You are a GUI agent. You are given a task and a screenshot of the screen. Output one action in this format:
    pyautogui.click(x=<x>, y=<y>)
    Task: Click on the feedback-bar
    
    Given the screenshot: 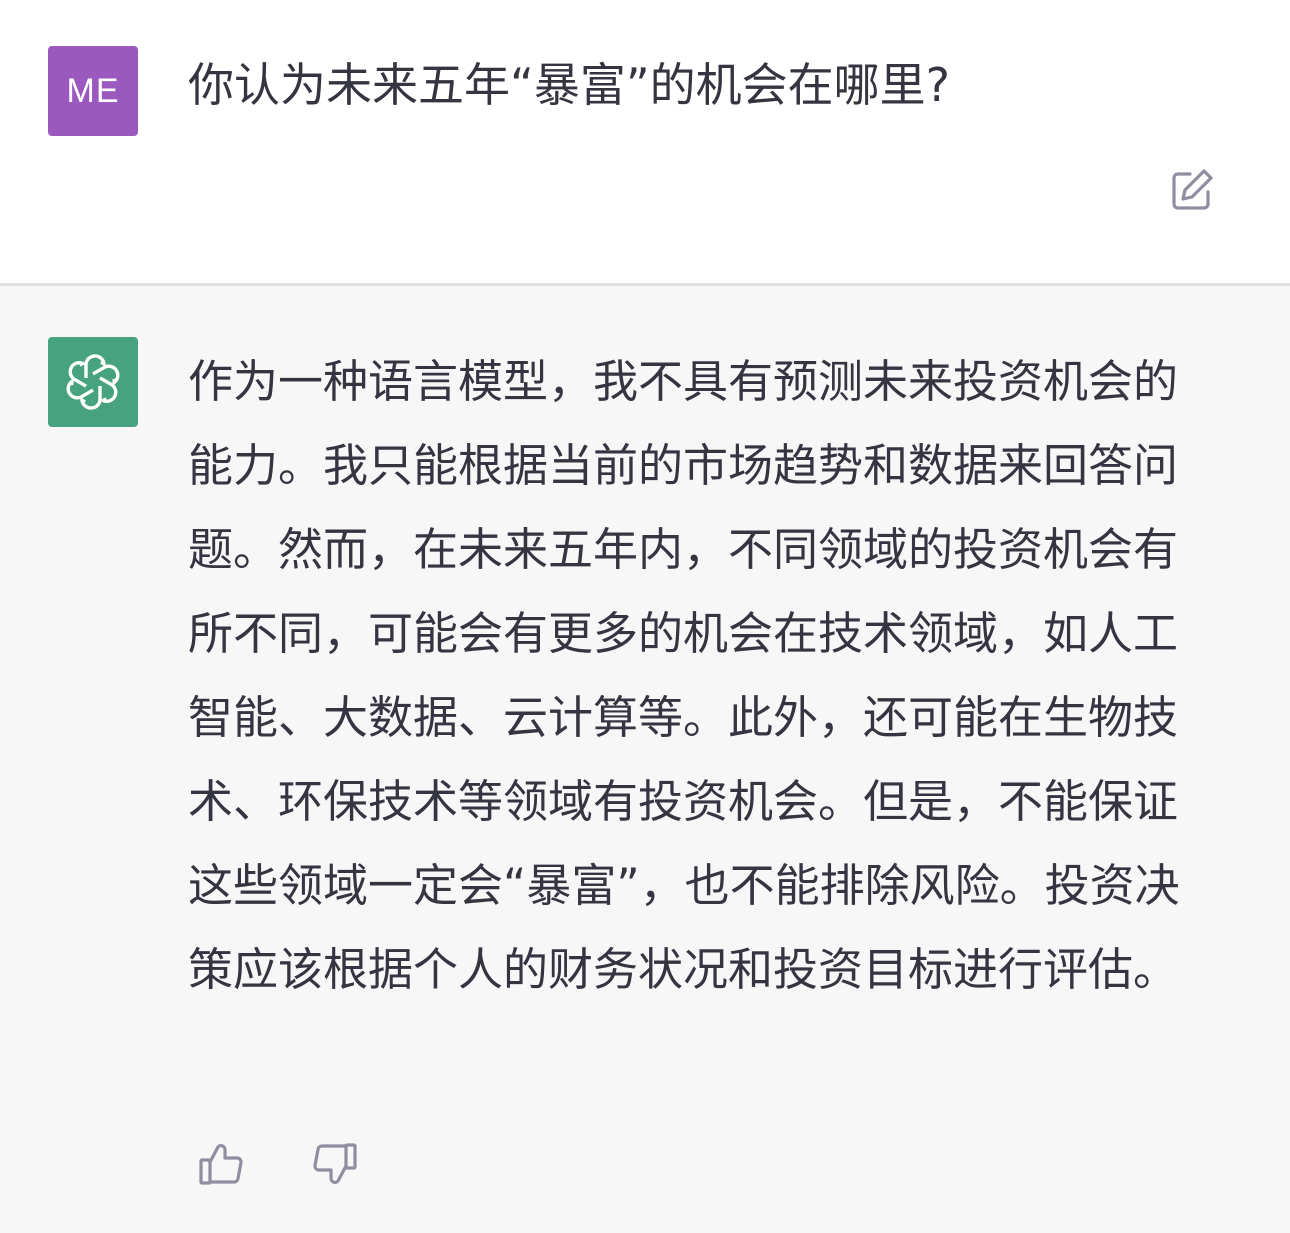 What is the action you would take?
    pyautogui.click(x=278, y=1164)
    